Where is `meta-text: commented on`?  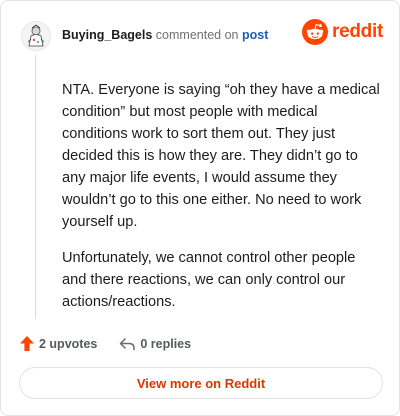
meta-text: commented on is located at coordinates (197, 35).